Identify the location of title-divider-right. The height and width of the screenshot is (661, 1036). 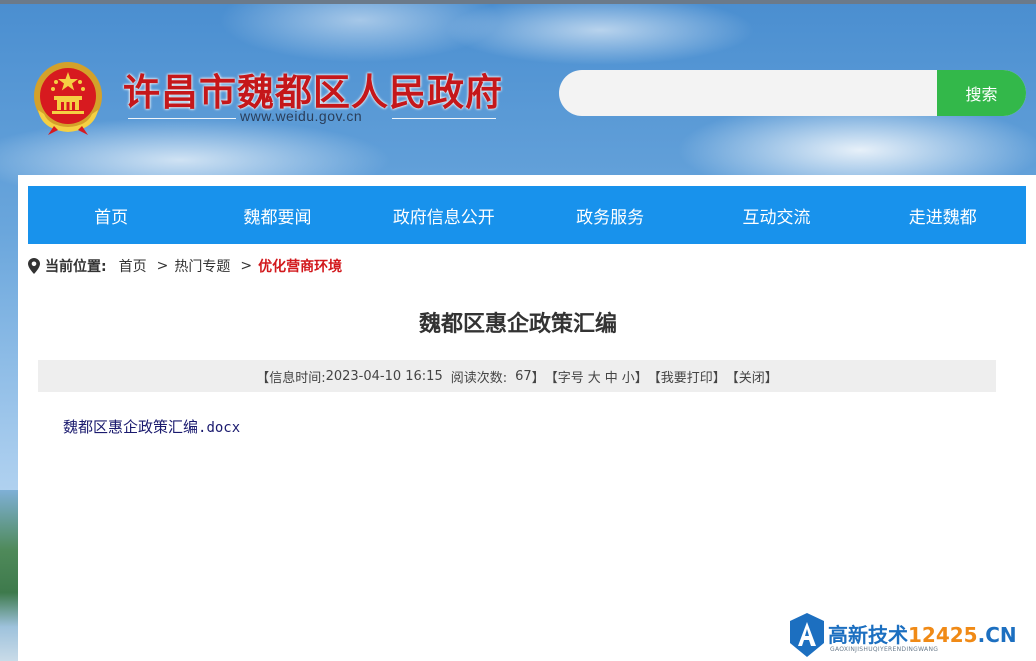
(444, 118).